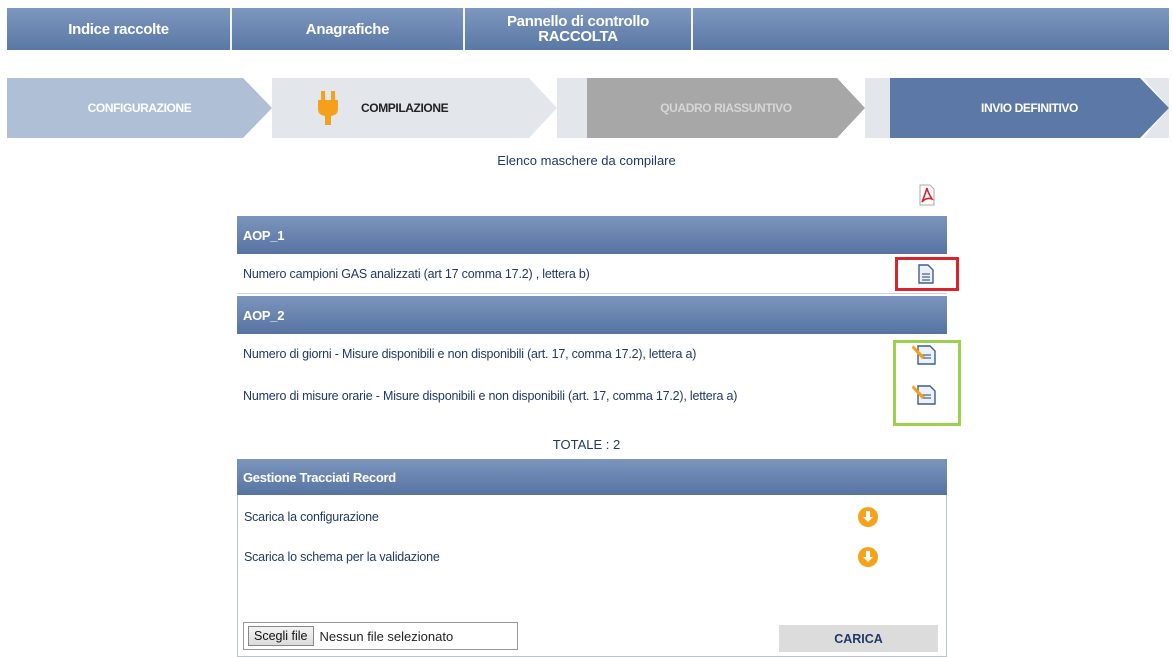 This screenshot has height=657, width=1173. Describe the element at coordinates (311, 517) in the screenshot. I see `download-label: Scarica la configurazione` at that location.